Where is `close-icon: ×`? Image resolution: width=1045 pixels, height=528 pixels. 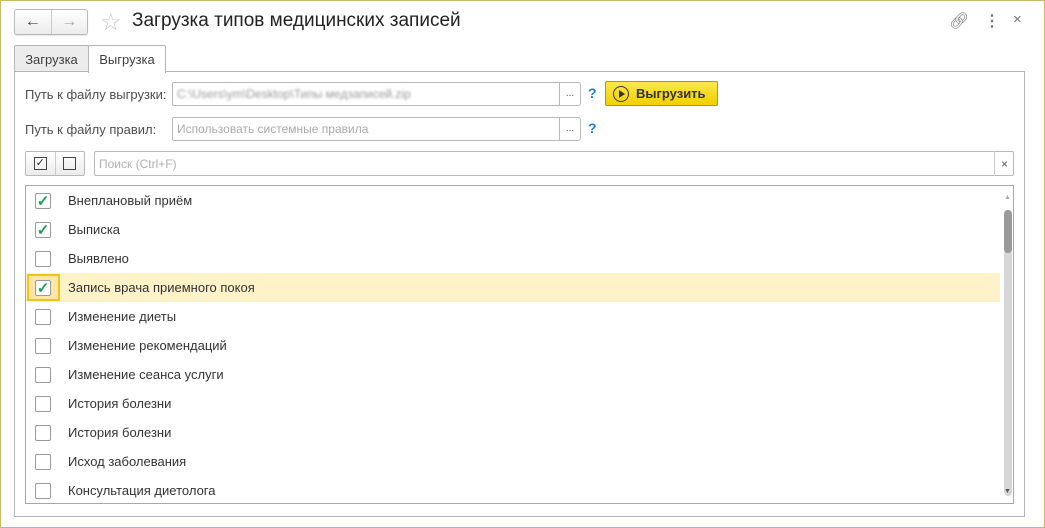
close-icon: × is located at coordinates (1017, 19).